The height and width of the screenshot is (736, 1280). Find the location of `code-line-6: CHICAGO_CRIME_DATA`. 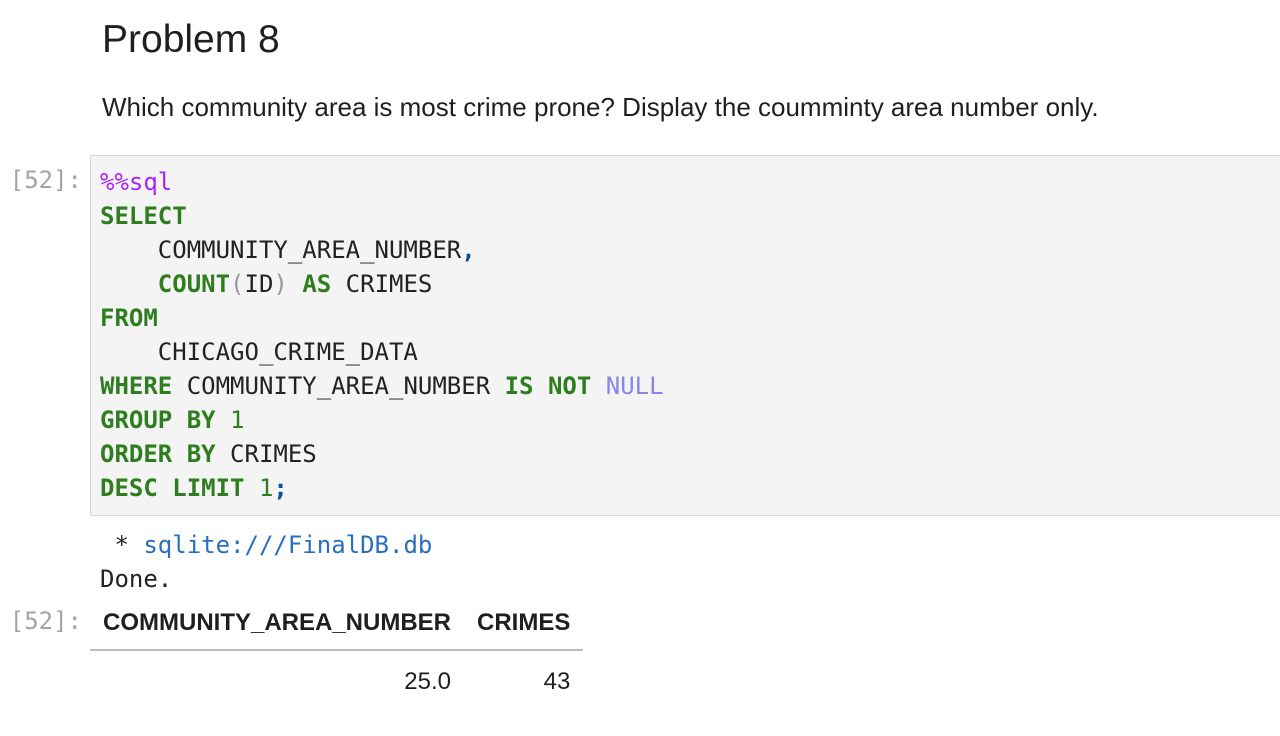

code-line-6: CHICAGO_CRIME_DATA is located at coordinates (382, 352).